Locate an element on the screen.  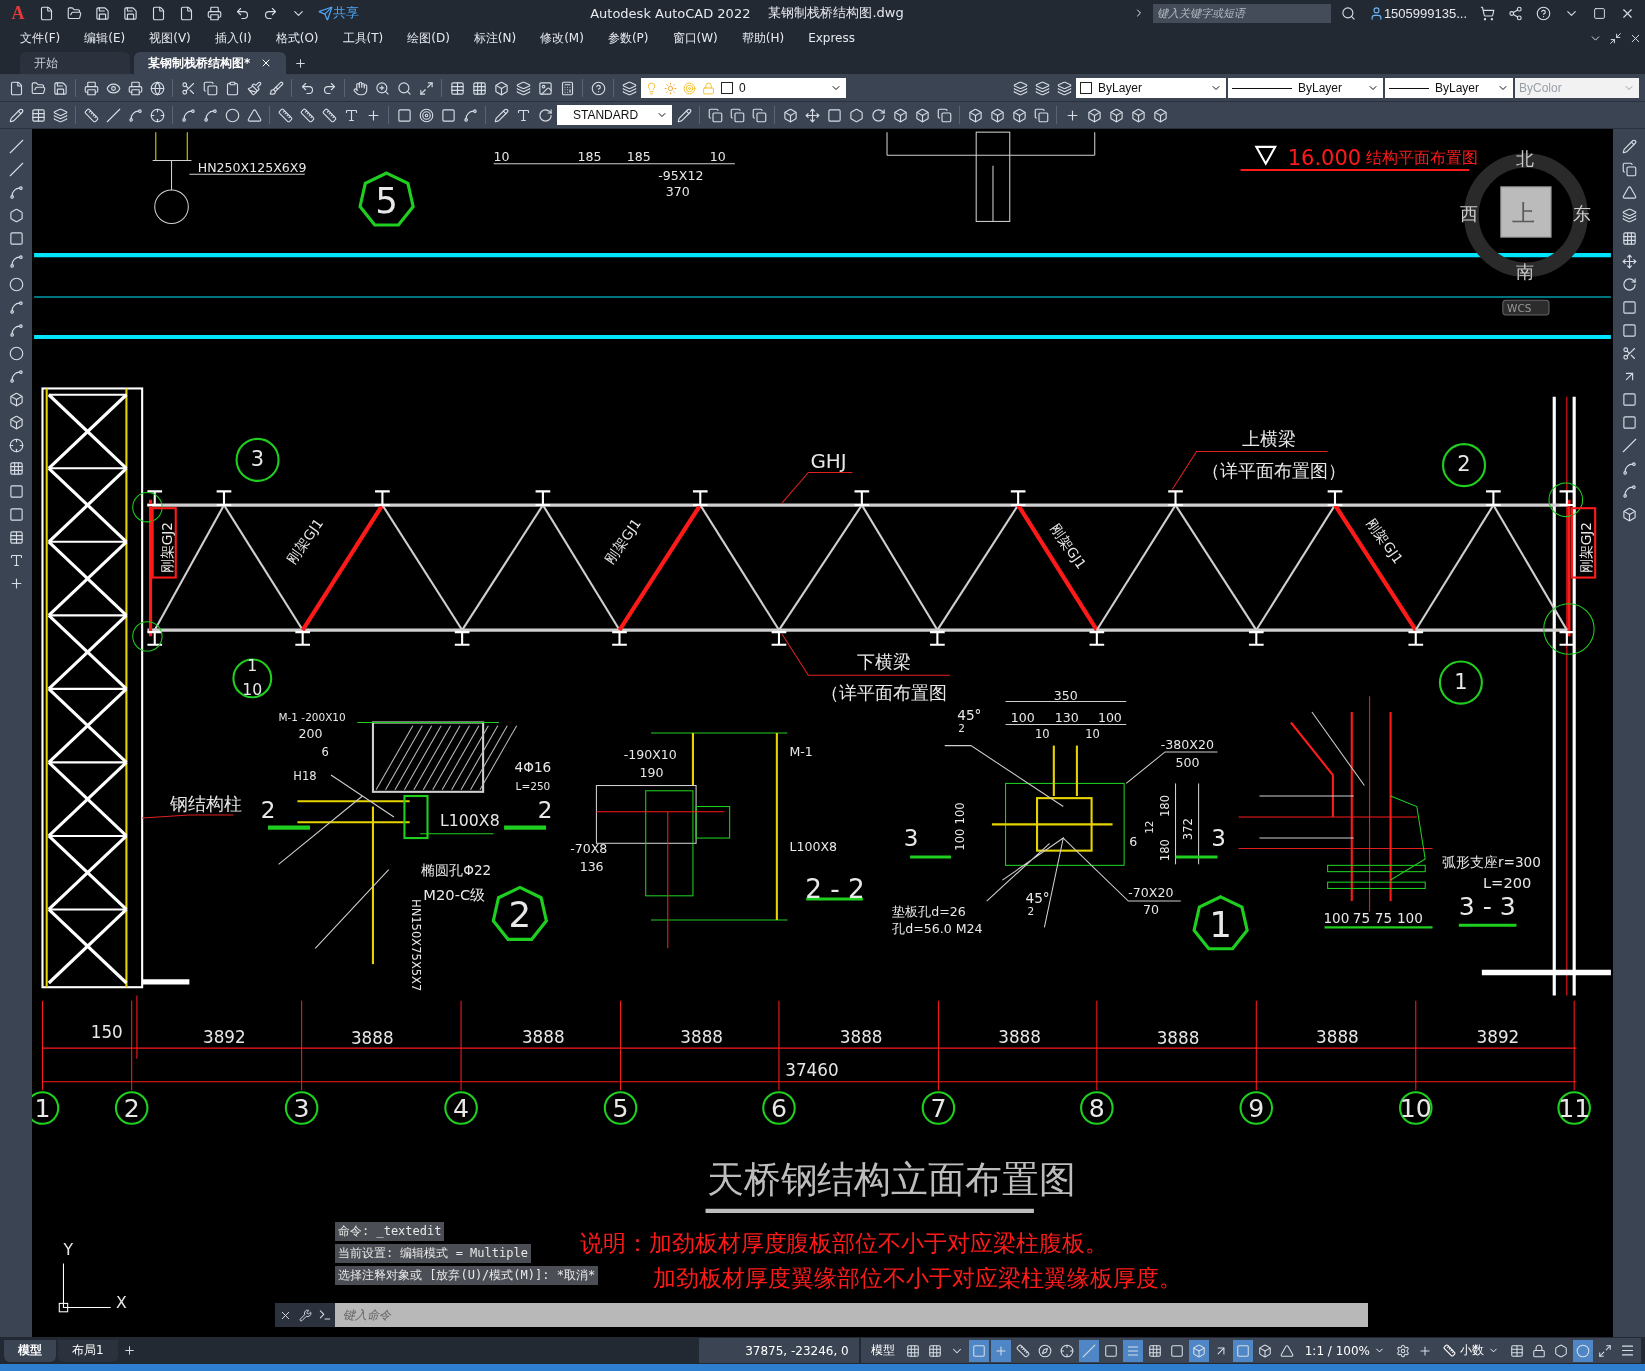
axis-bubble: 10 is located at coordinates (1416, 1108).